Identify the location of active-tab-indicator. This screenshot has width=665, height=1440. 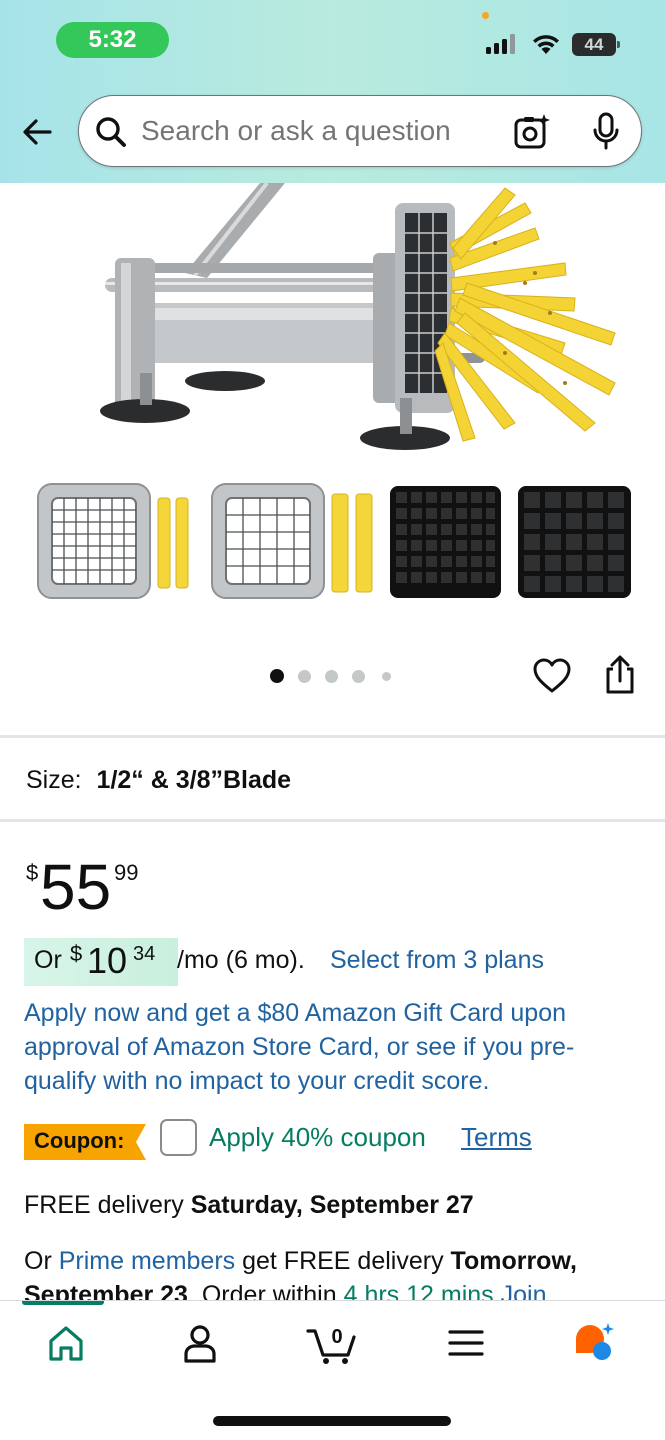
(63, 1303).